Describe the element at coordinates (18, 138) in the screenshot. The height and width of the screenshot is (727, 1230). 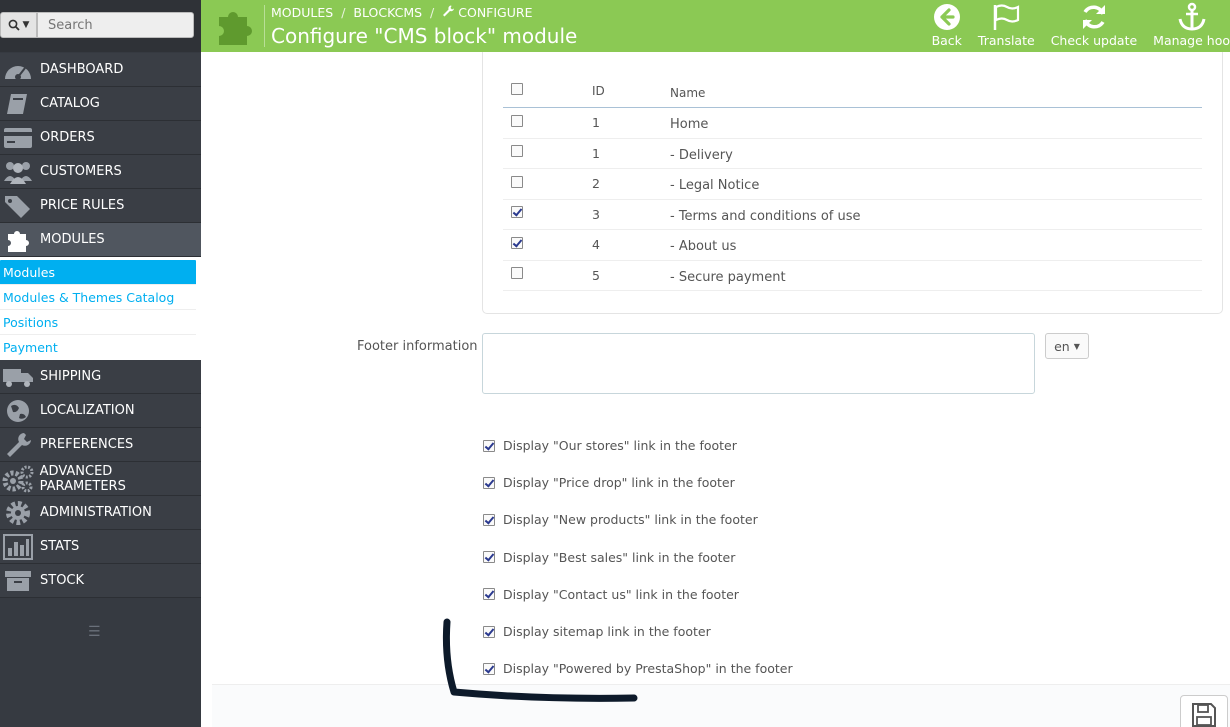
I see `credit-card-icon` at that location.